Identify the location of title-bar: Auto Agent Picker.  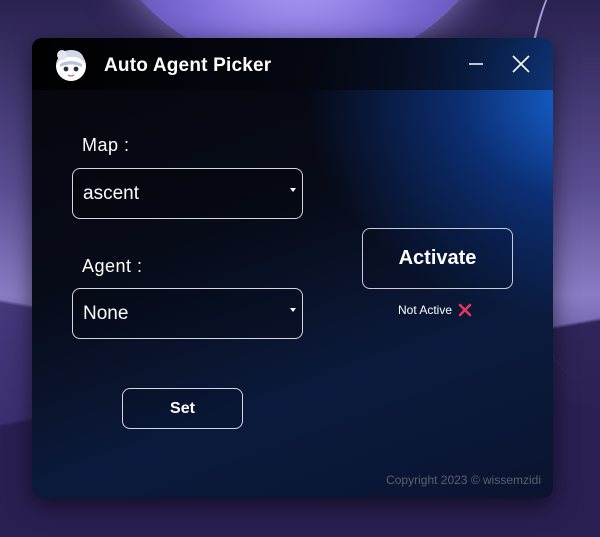
(292, 64).